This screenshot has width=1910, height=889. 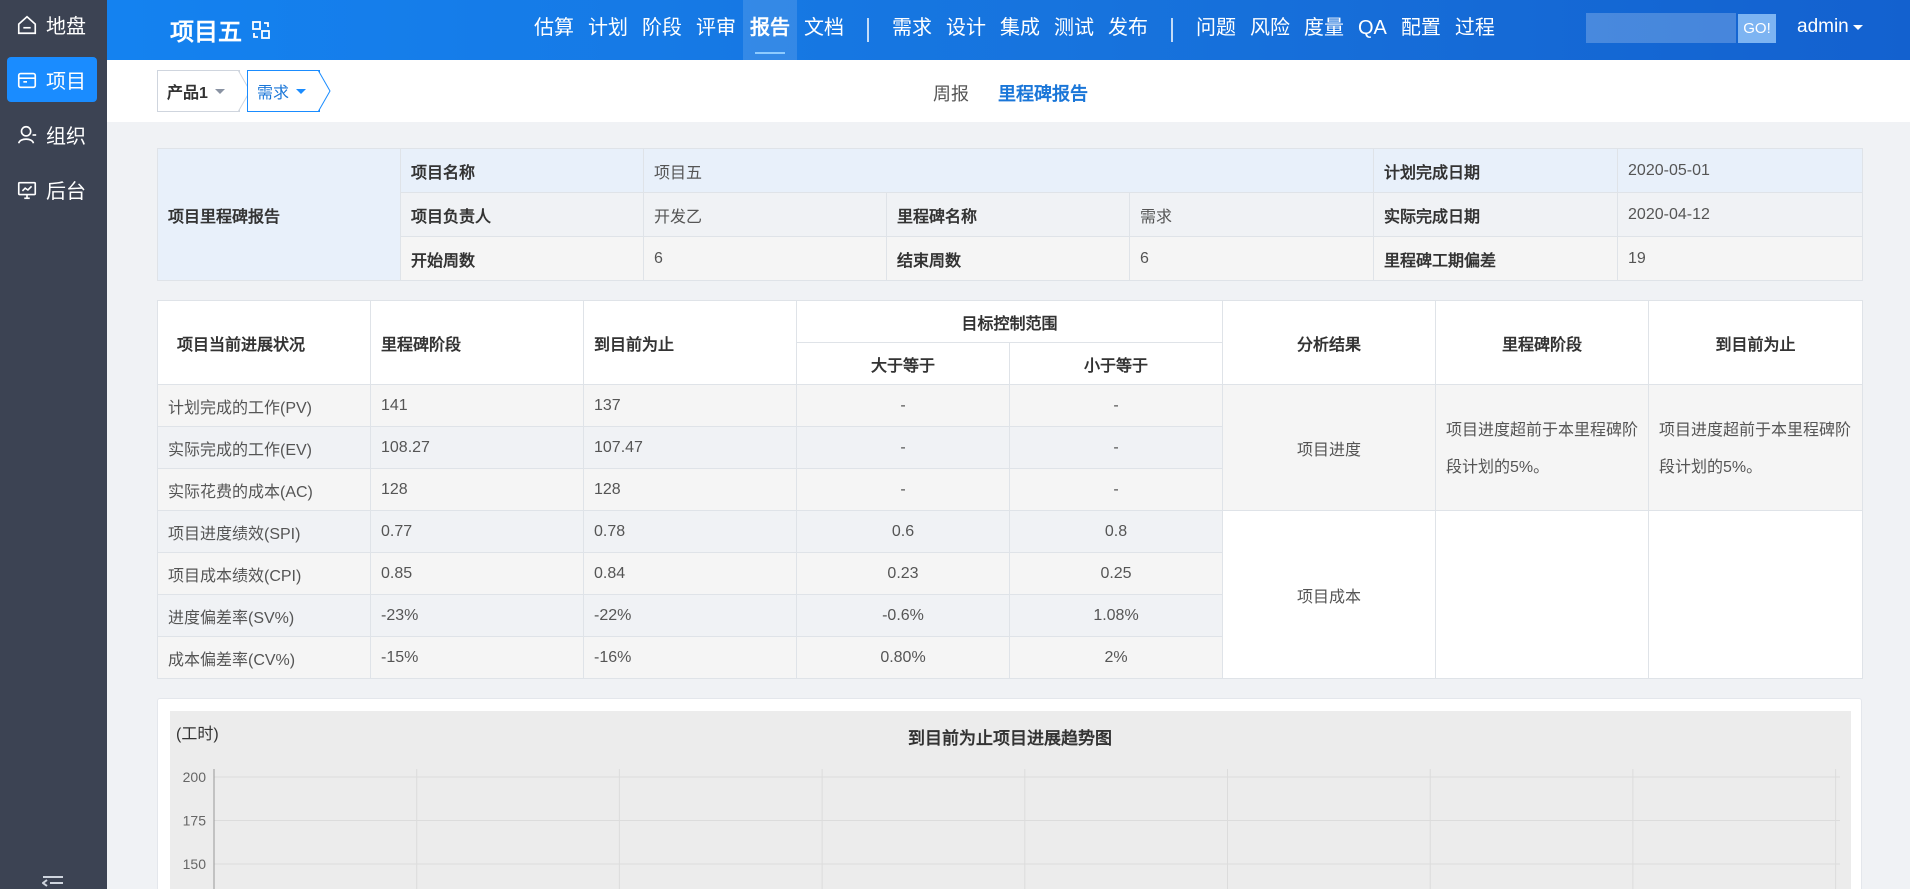 What do you see at coordinates (477, 615) in the screenshot?
I see `metric-stage: -23%` at bounding box center [477, 615].